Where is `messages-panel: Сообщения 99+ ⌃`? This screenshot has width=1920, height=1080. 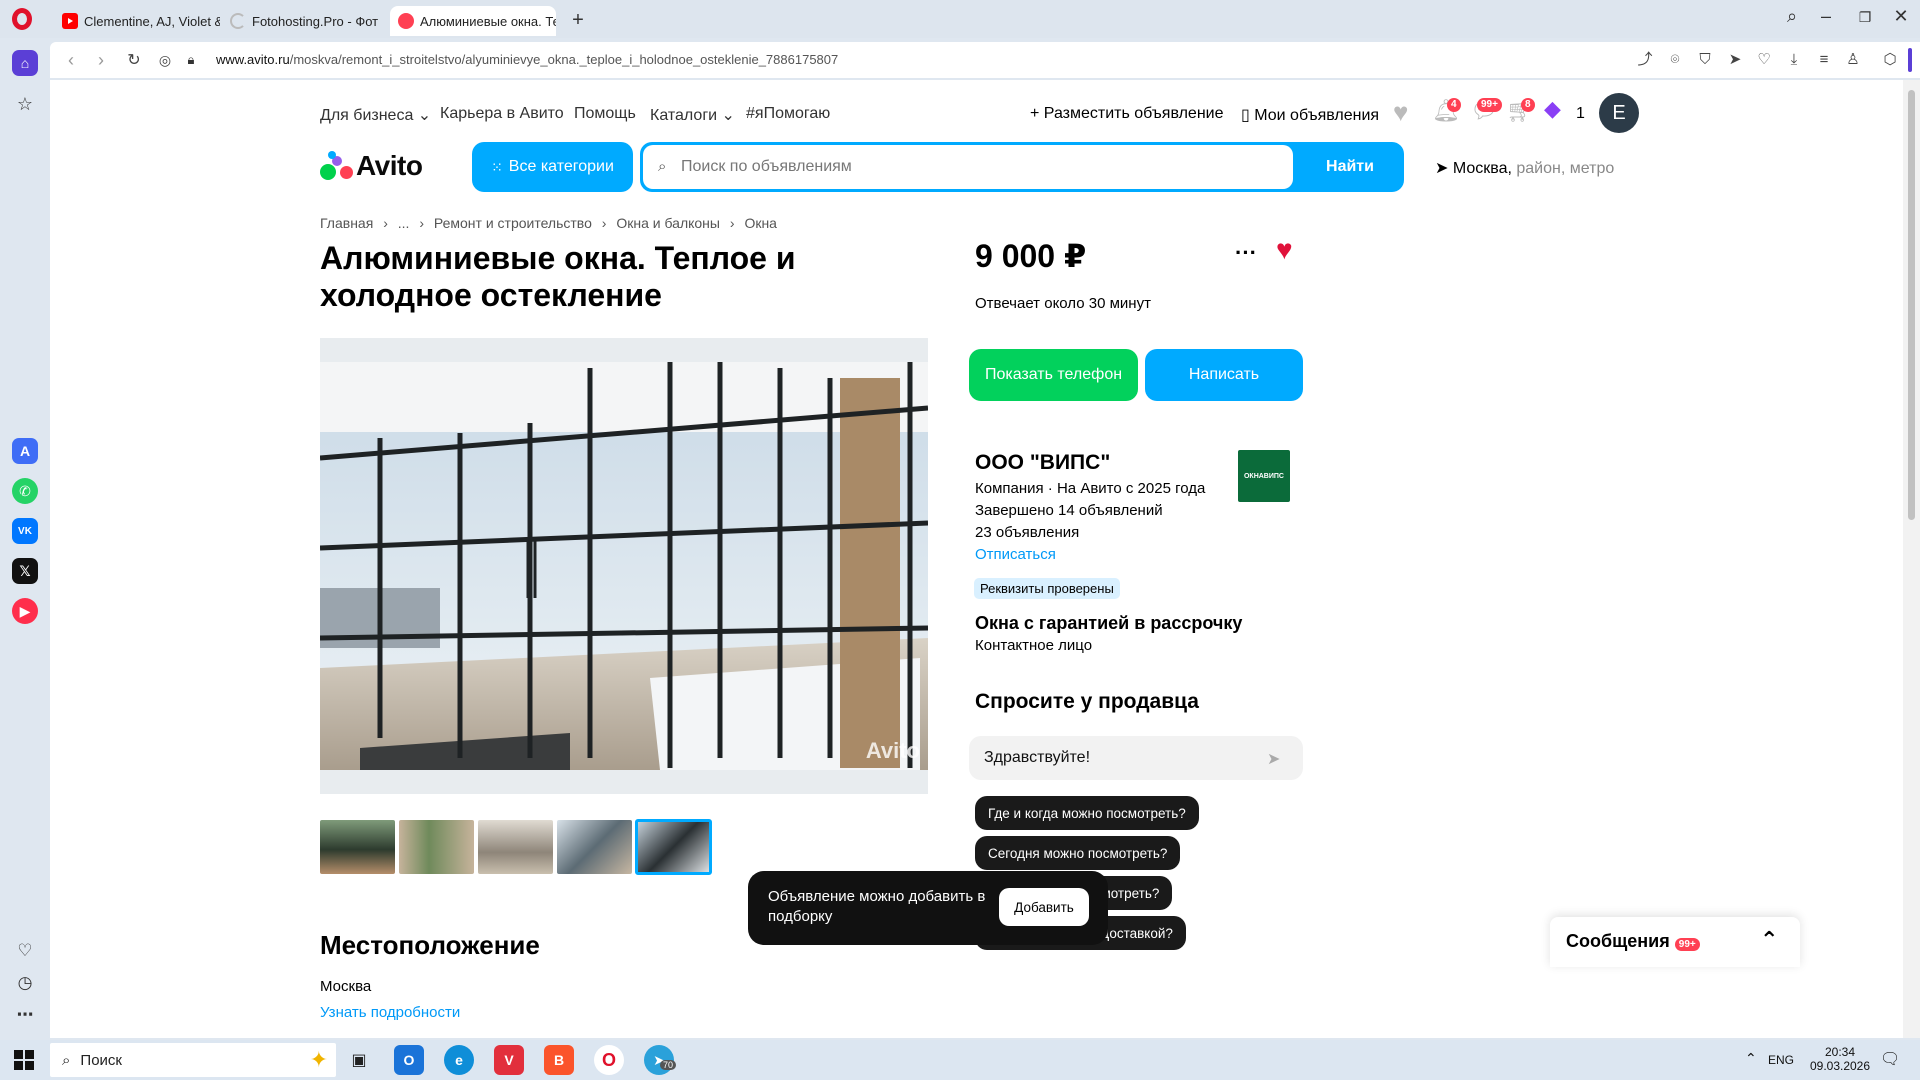
messages-panel: Сообщения 99+ ⌃ is located at coordinates (1675, 942).